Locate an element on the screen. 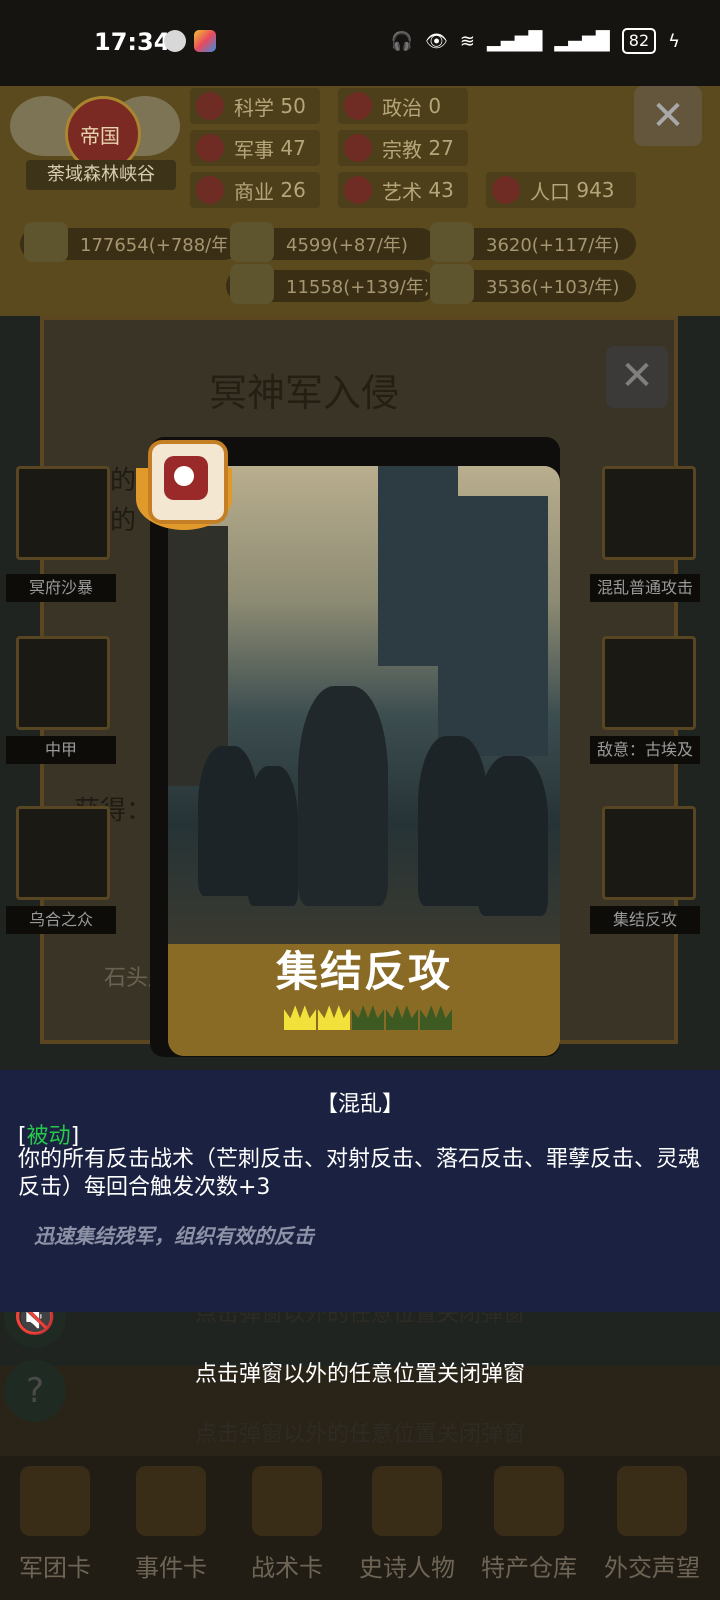 The height and width of the screenshot is (1600, 720). chaos-eye-icon is located at coordinates (184, 476).